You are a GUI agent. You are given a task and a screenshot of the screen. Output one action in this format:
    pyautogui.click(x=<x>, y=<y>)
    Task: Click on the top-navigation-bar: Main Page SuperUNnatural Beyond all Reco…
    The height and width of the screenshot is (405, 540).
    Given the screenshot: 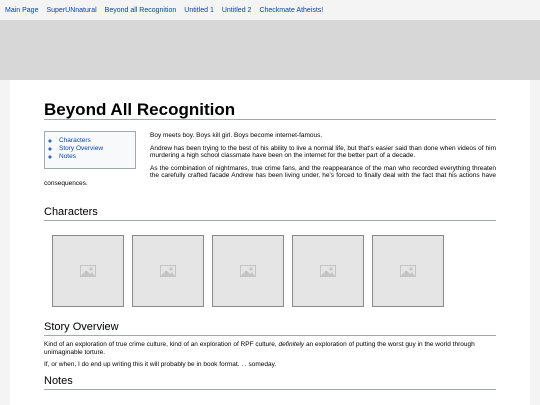 What is the action you would take?
    pyautogui.click(x=270, y=10)
    